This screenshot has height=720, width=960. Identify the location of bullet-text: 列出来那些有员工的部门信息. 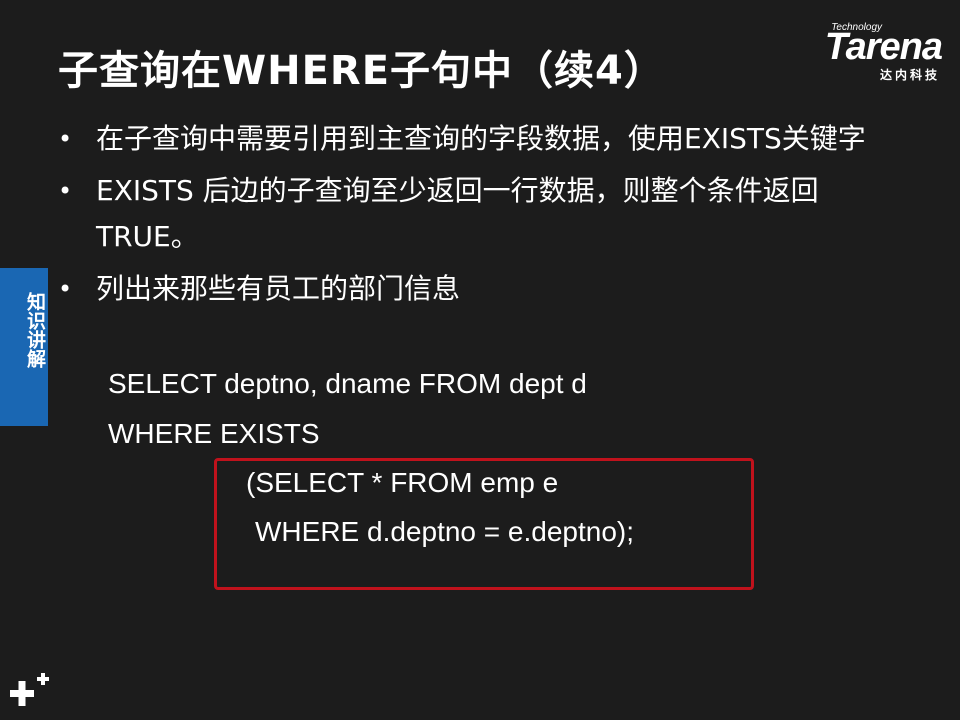
(278, 288).